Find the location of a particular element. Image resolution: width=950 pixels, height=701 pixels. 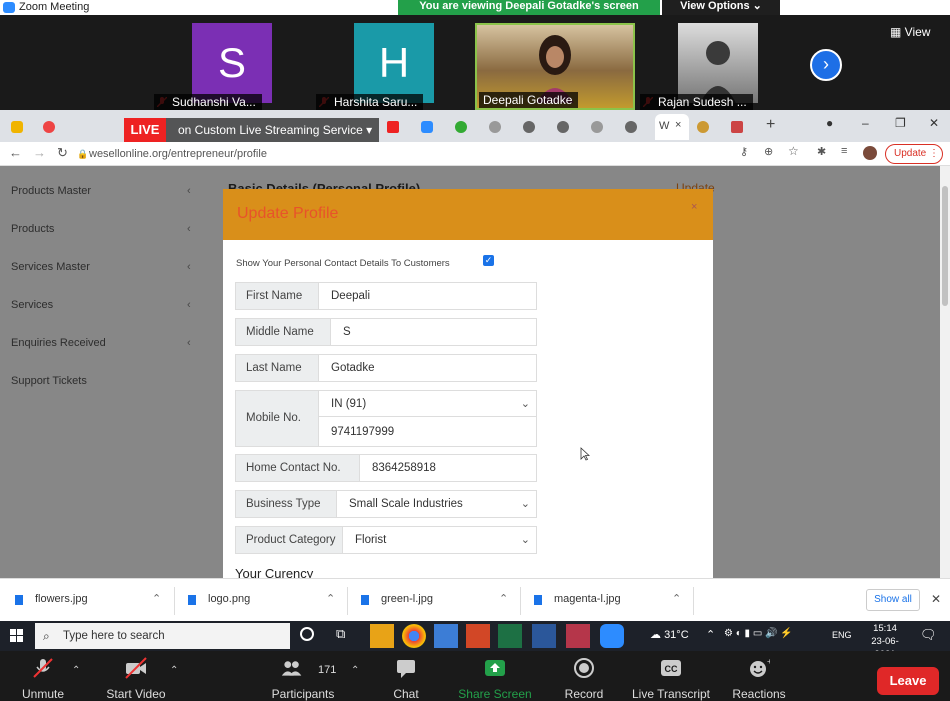

view-options-button: View Options ⌄ is located at coordinates (721, 7).